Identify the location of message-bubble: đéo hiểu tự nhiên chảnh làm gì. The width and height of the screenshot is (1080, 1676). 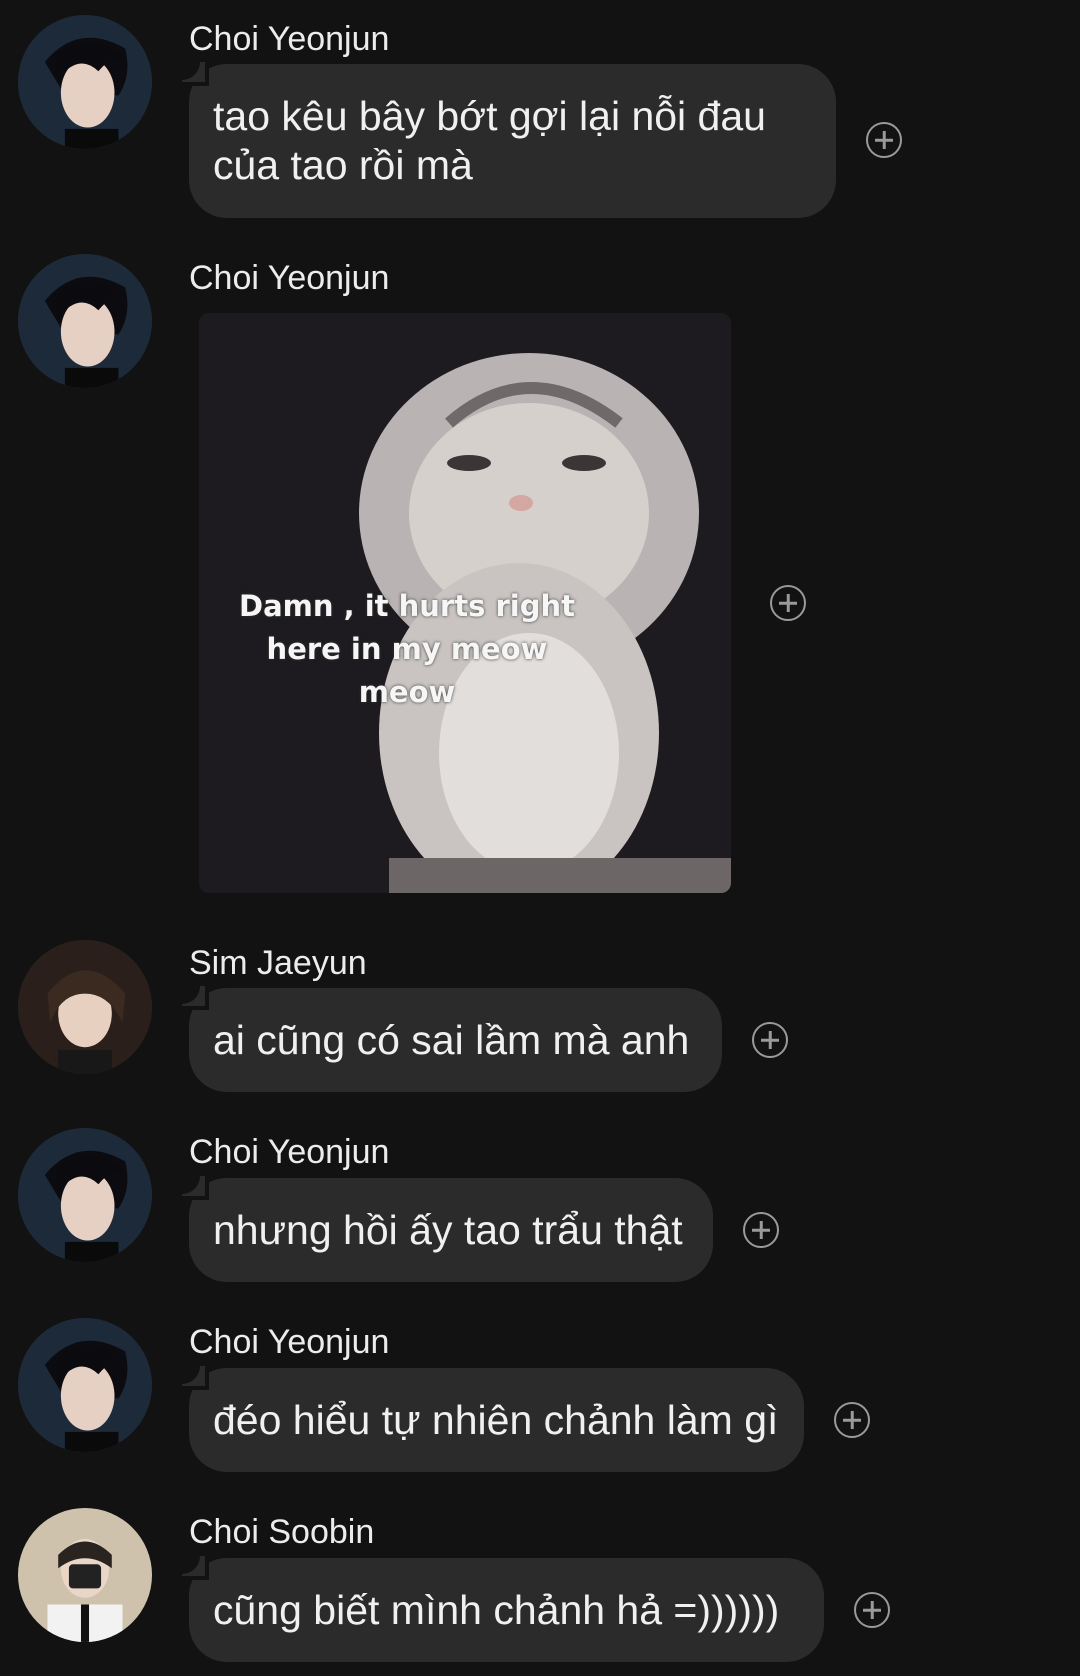
(496, 1420).